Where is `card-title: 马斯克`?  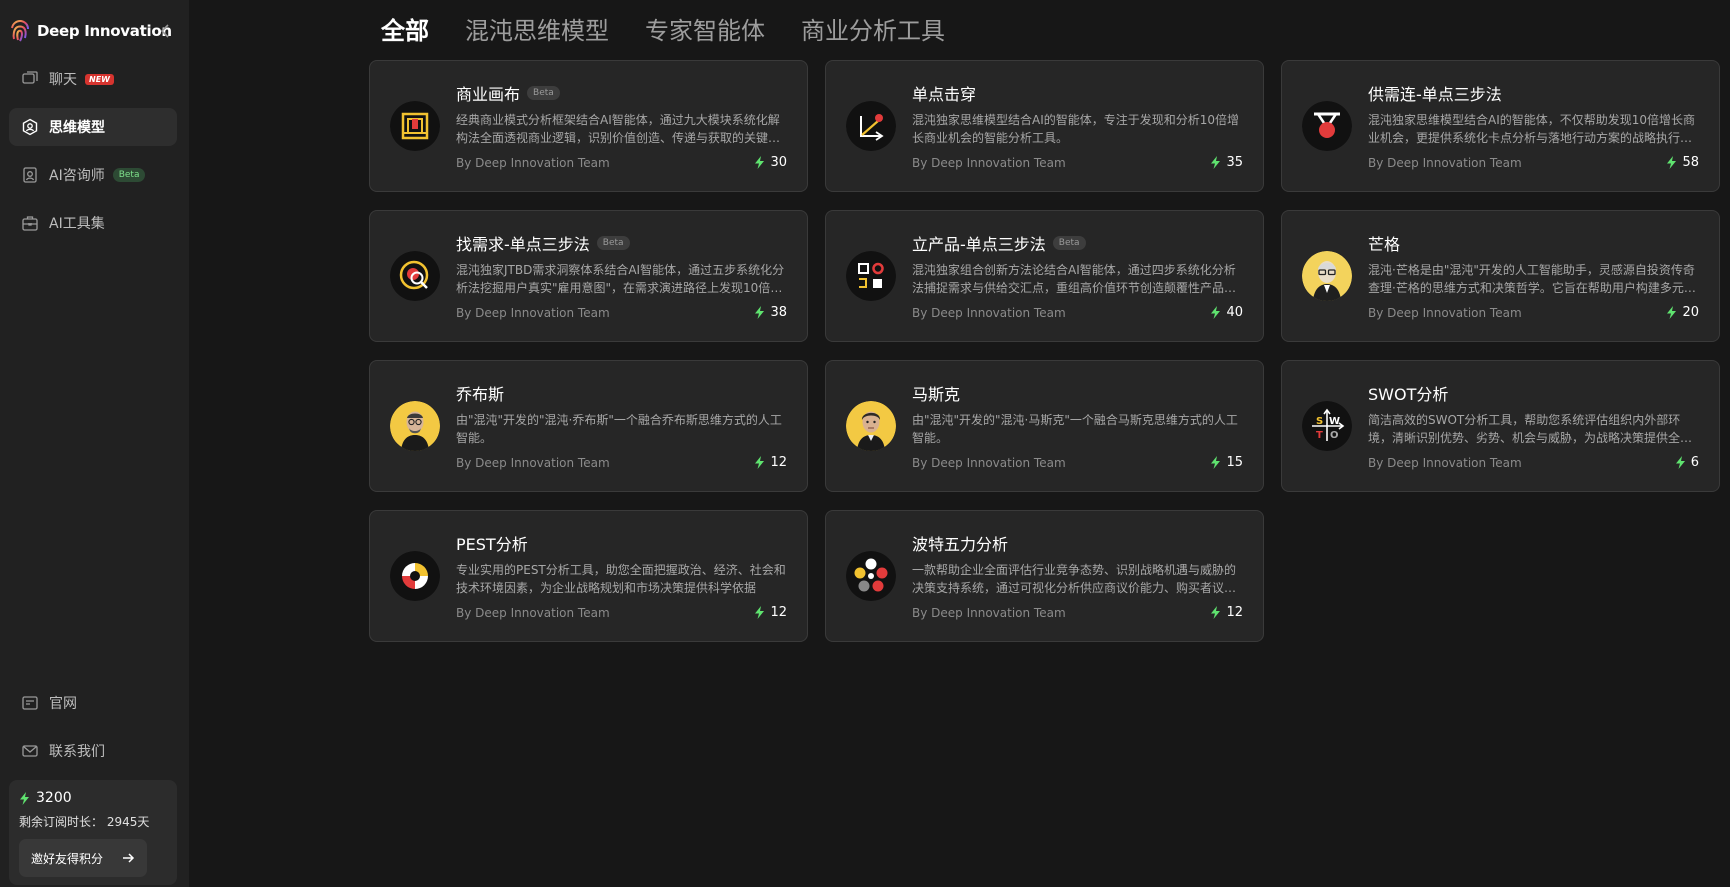 card-title: 马斯克 is located at coordinates (936, 394).